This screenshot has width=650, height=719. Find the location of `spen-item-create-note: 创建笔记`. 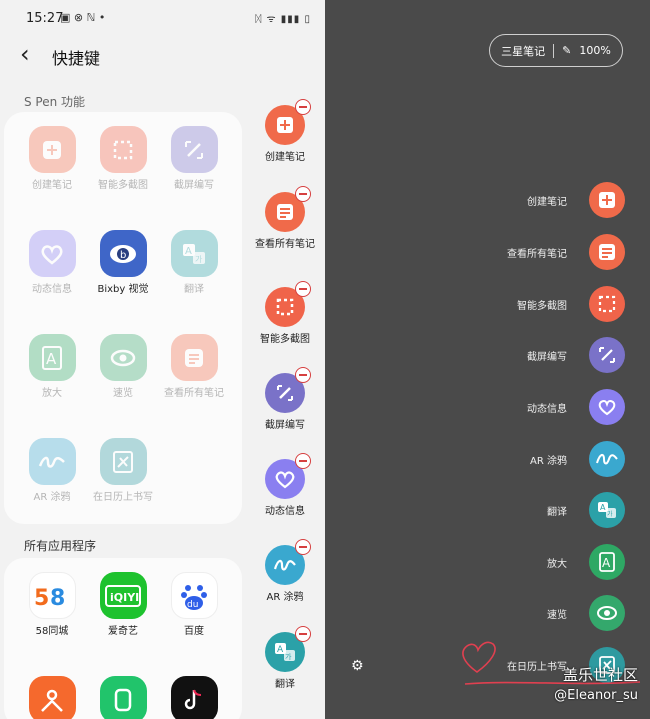

spen-item-create-note: 创建笔记 is located at coordinates (52, 159).